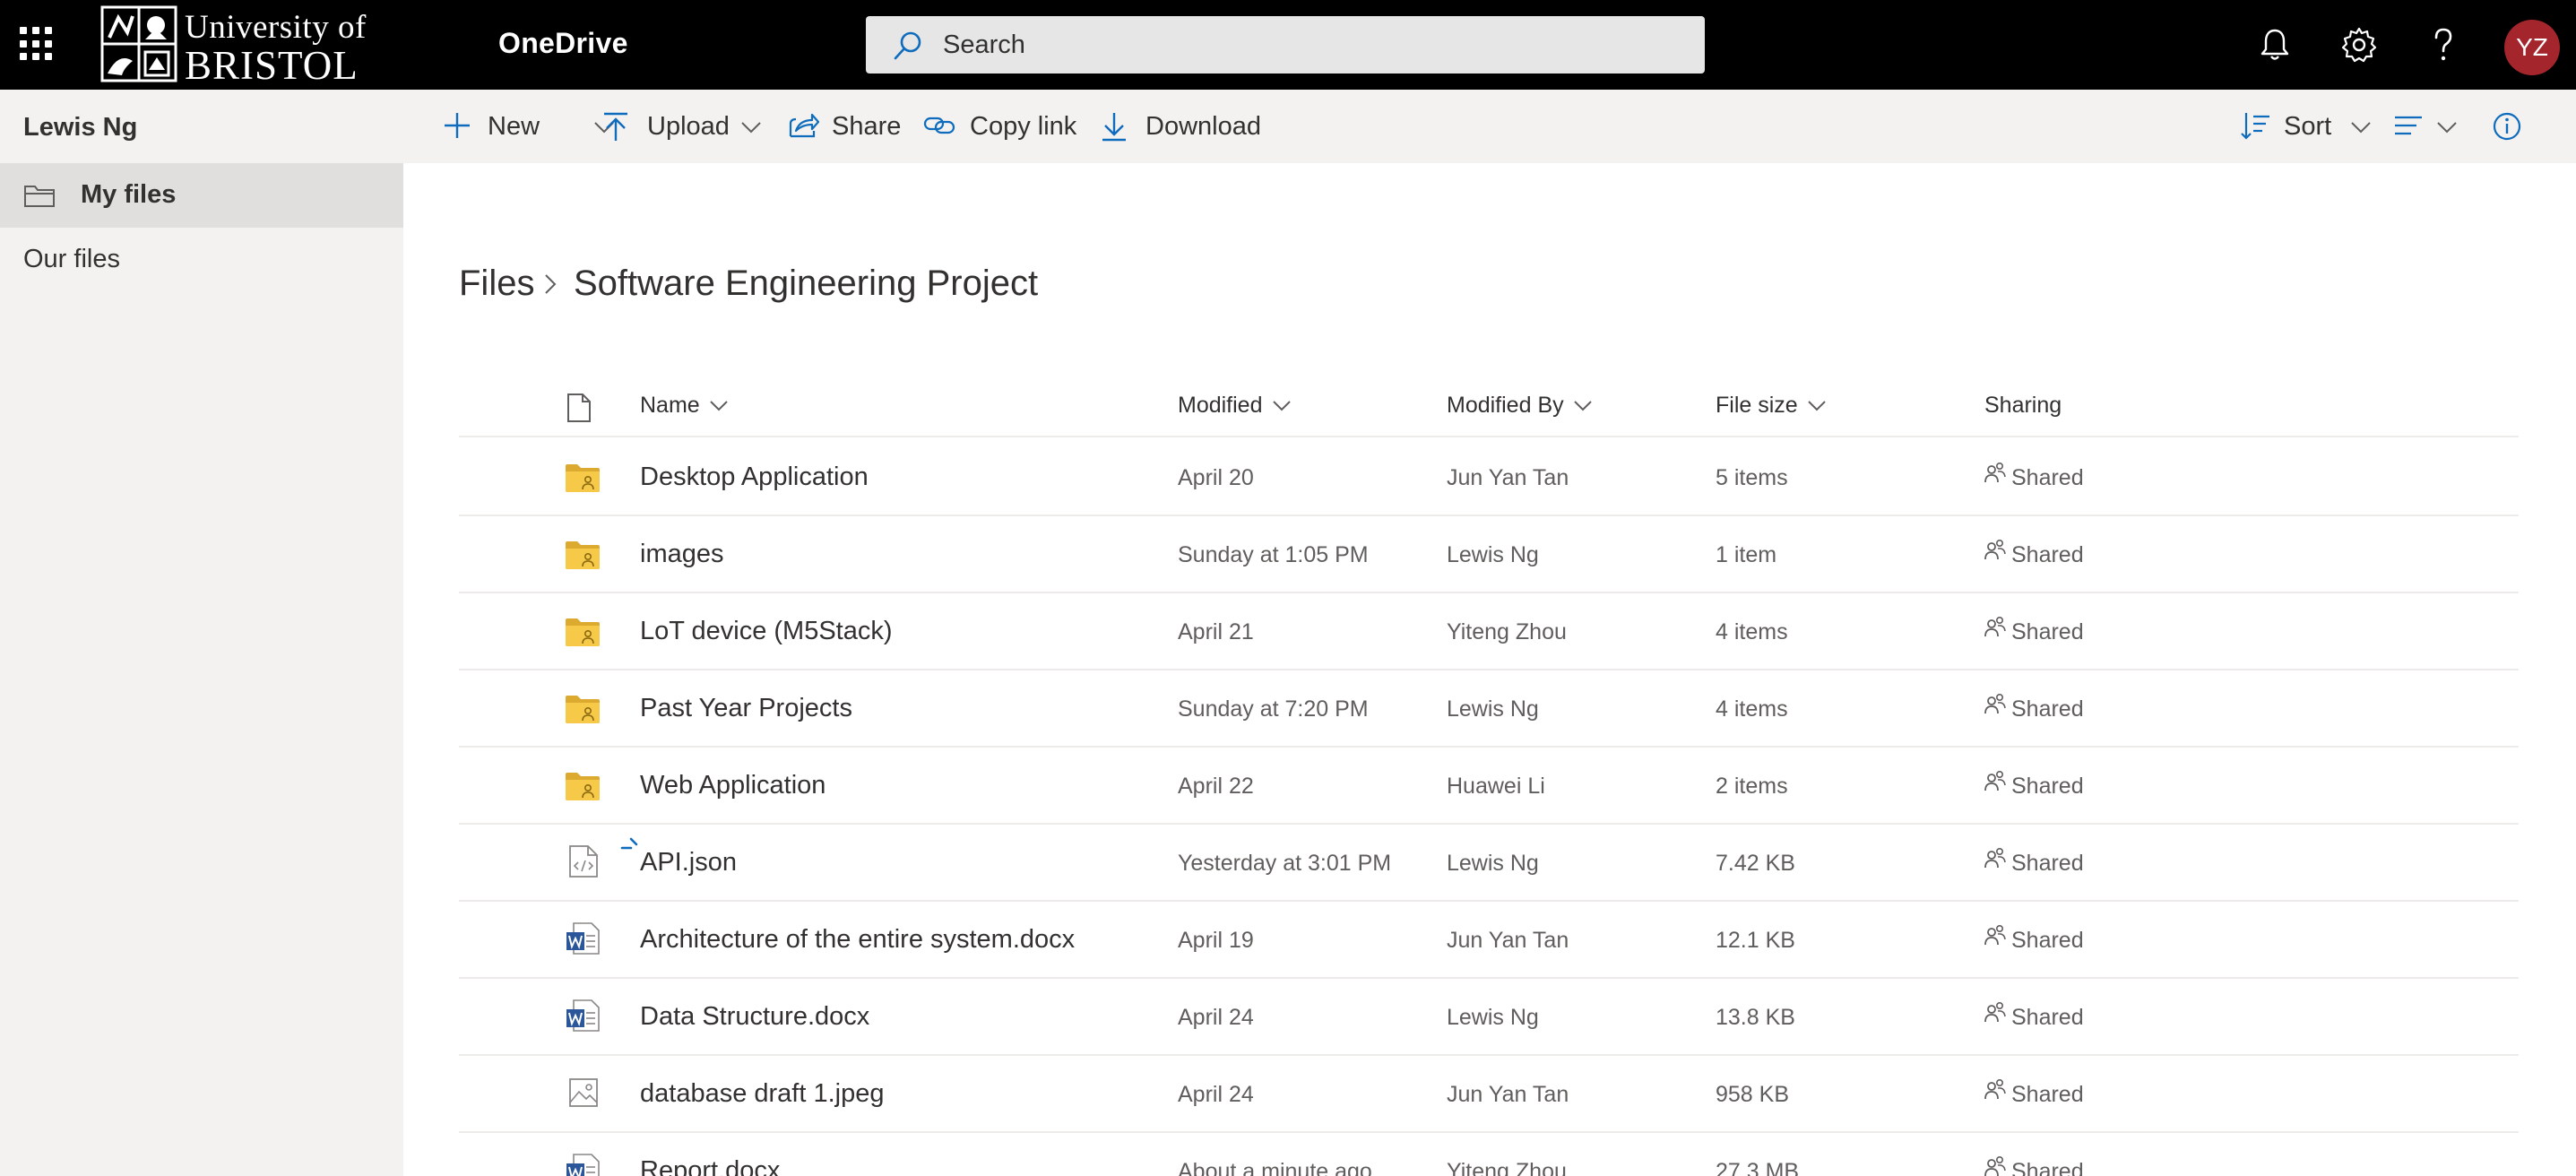 This screenshot has width=2576, height=1176. Describe the element at coordinates (37, 44) in the screenshot. I see `app-launcher-icon` at that location.